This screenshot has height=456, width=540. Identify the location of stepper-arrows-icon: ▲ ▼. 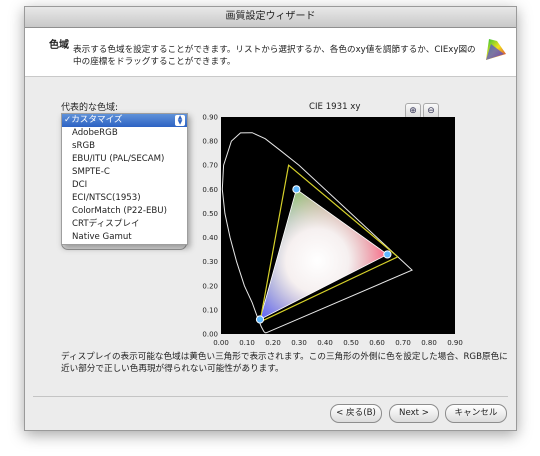
(180, 120).